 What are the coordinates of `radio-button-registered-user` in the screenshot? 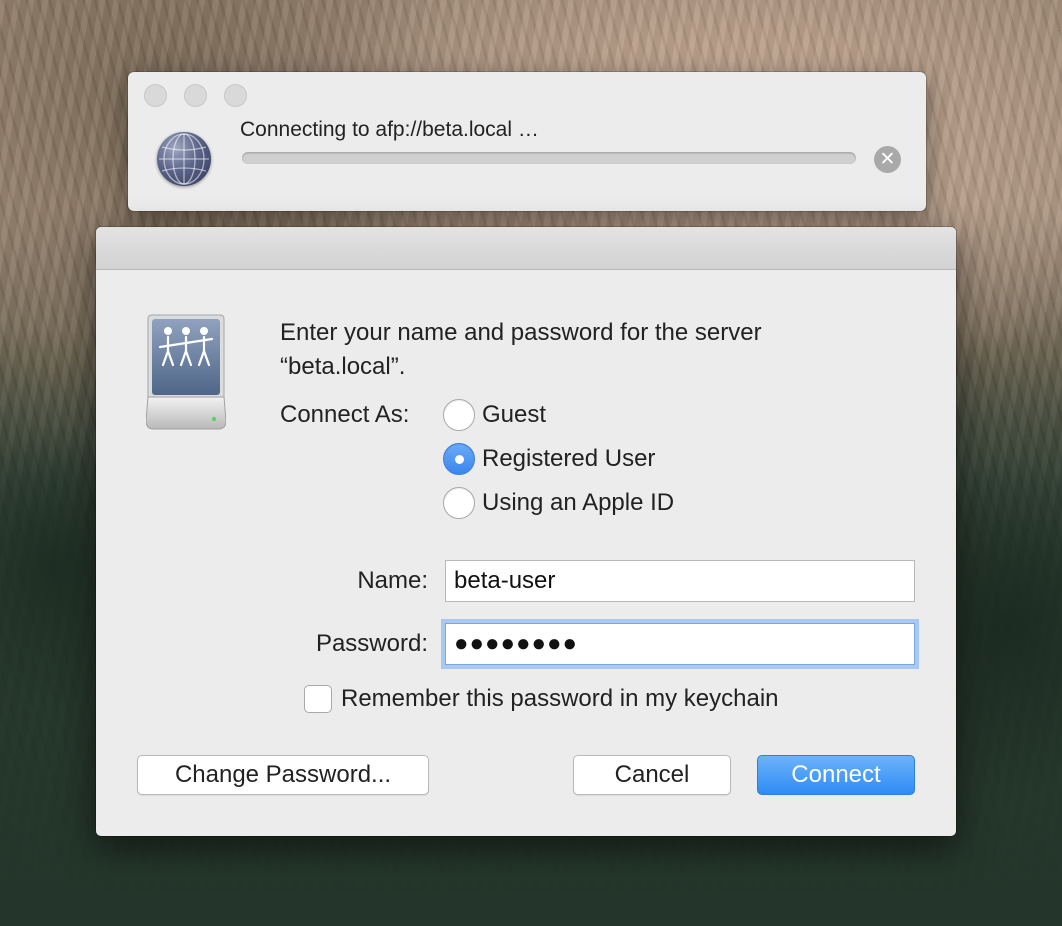 It's located at (459, 459).